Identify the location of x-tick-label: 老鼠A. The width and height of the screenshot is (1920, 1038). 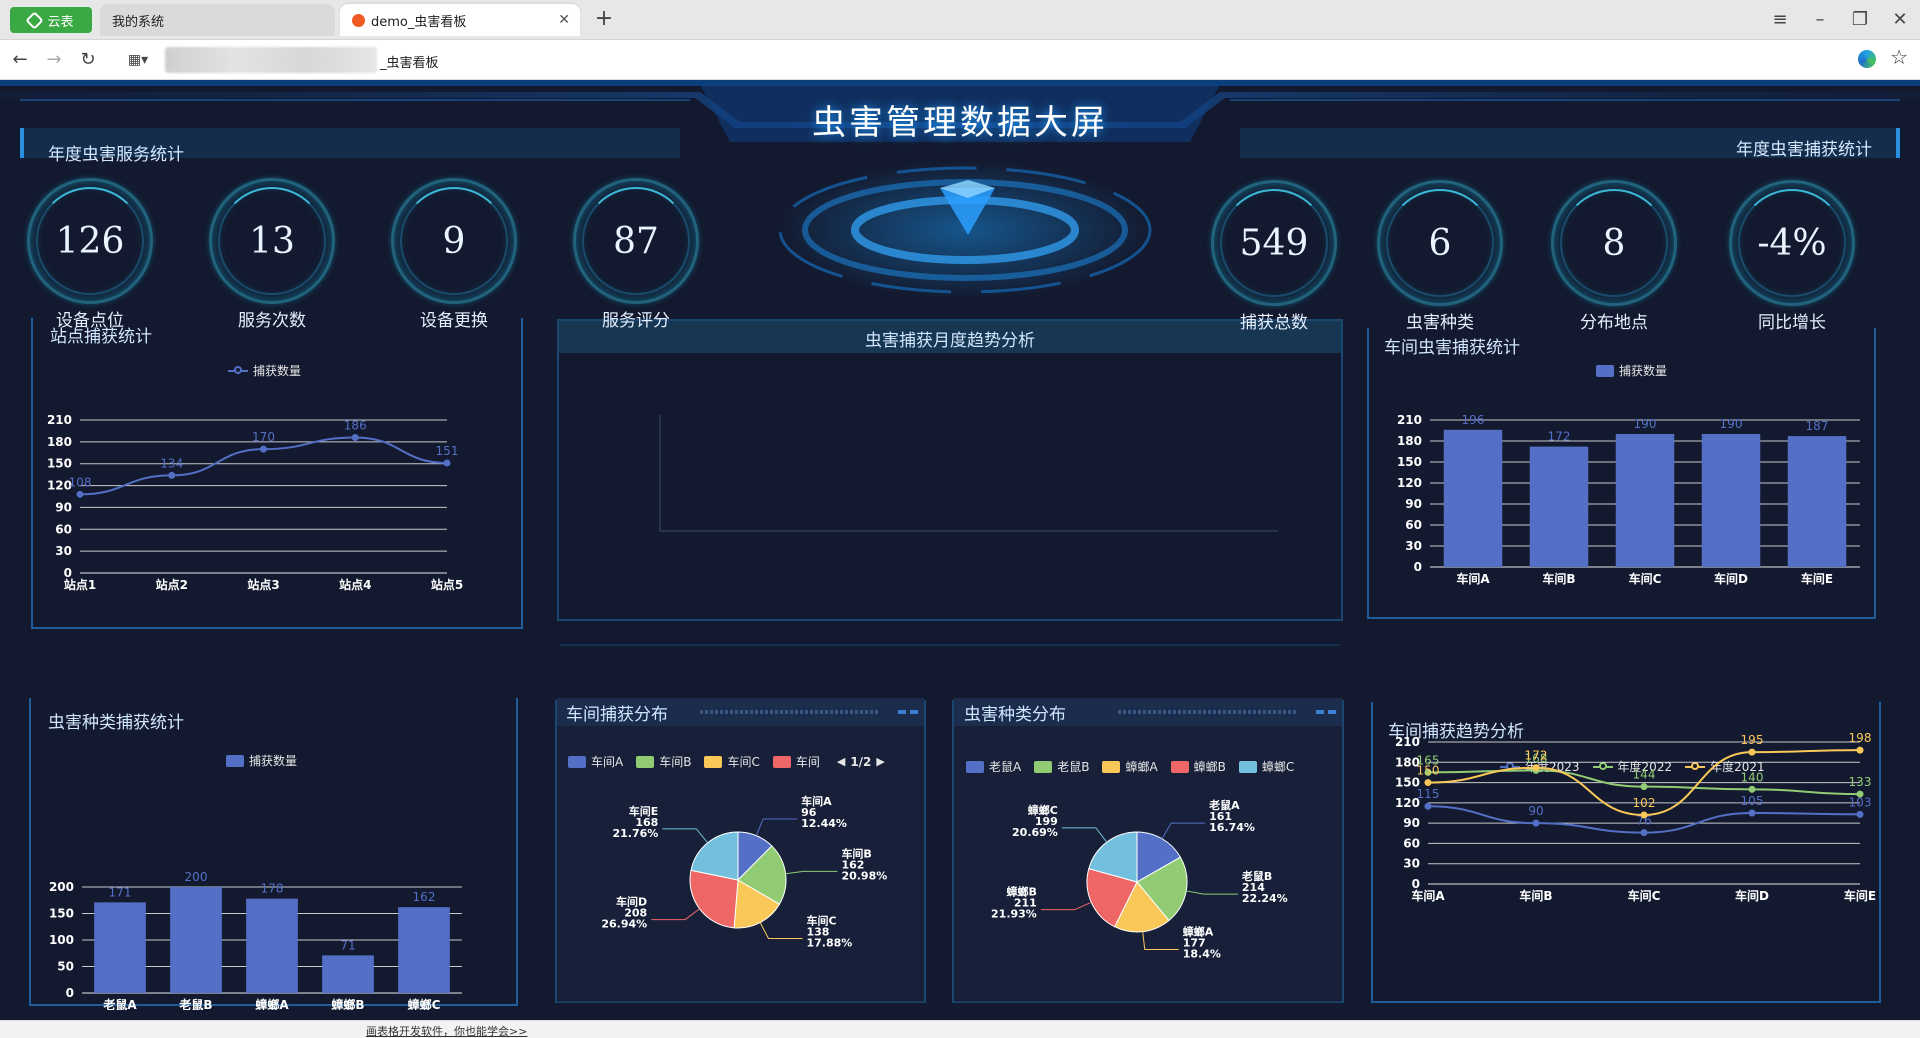
(120, 1003).